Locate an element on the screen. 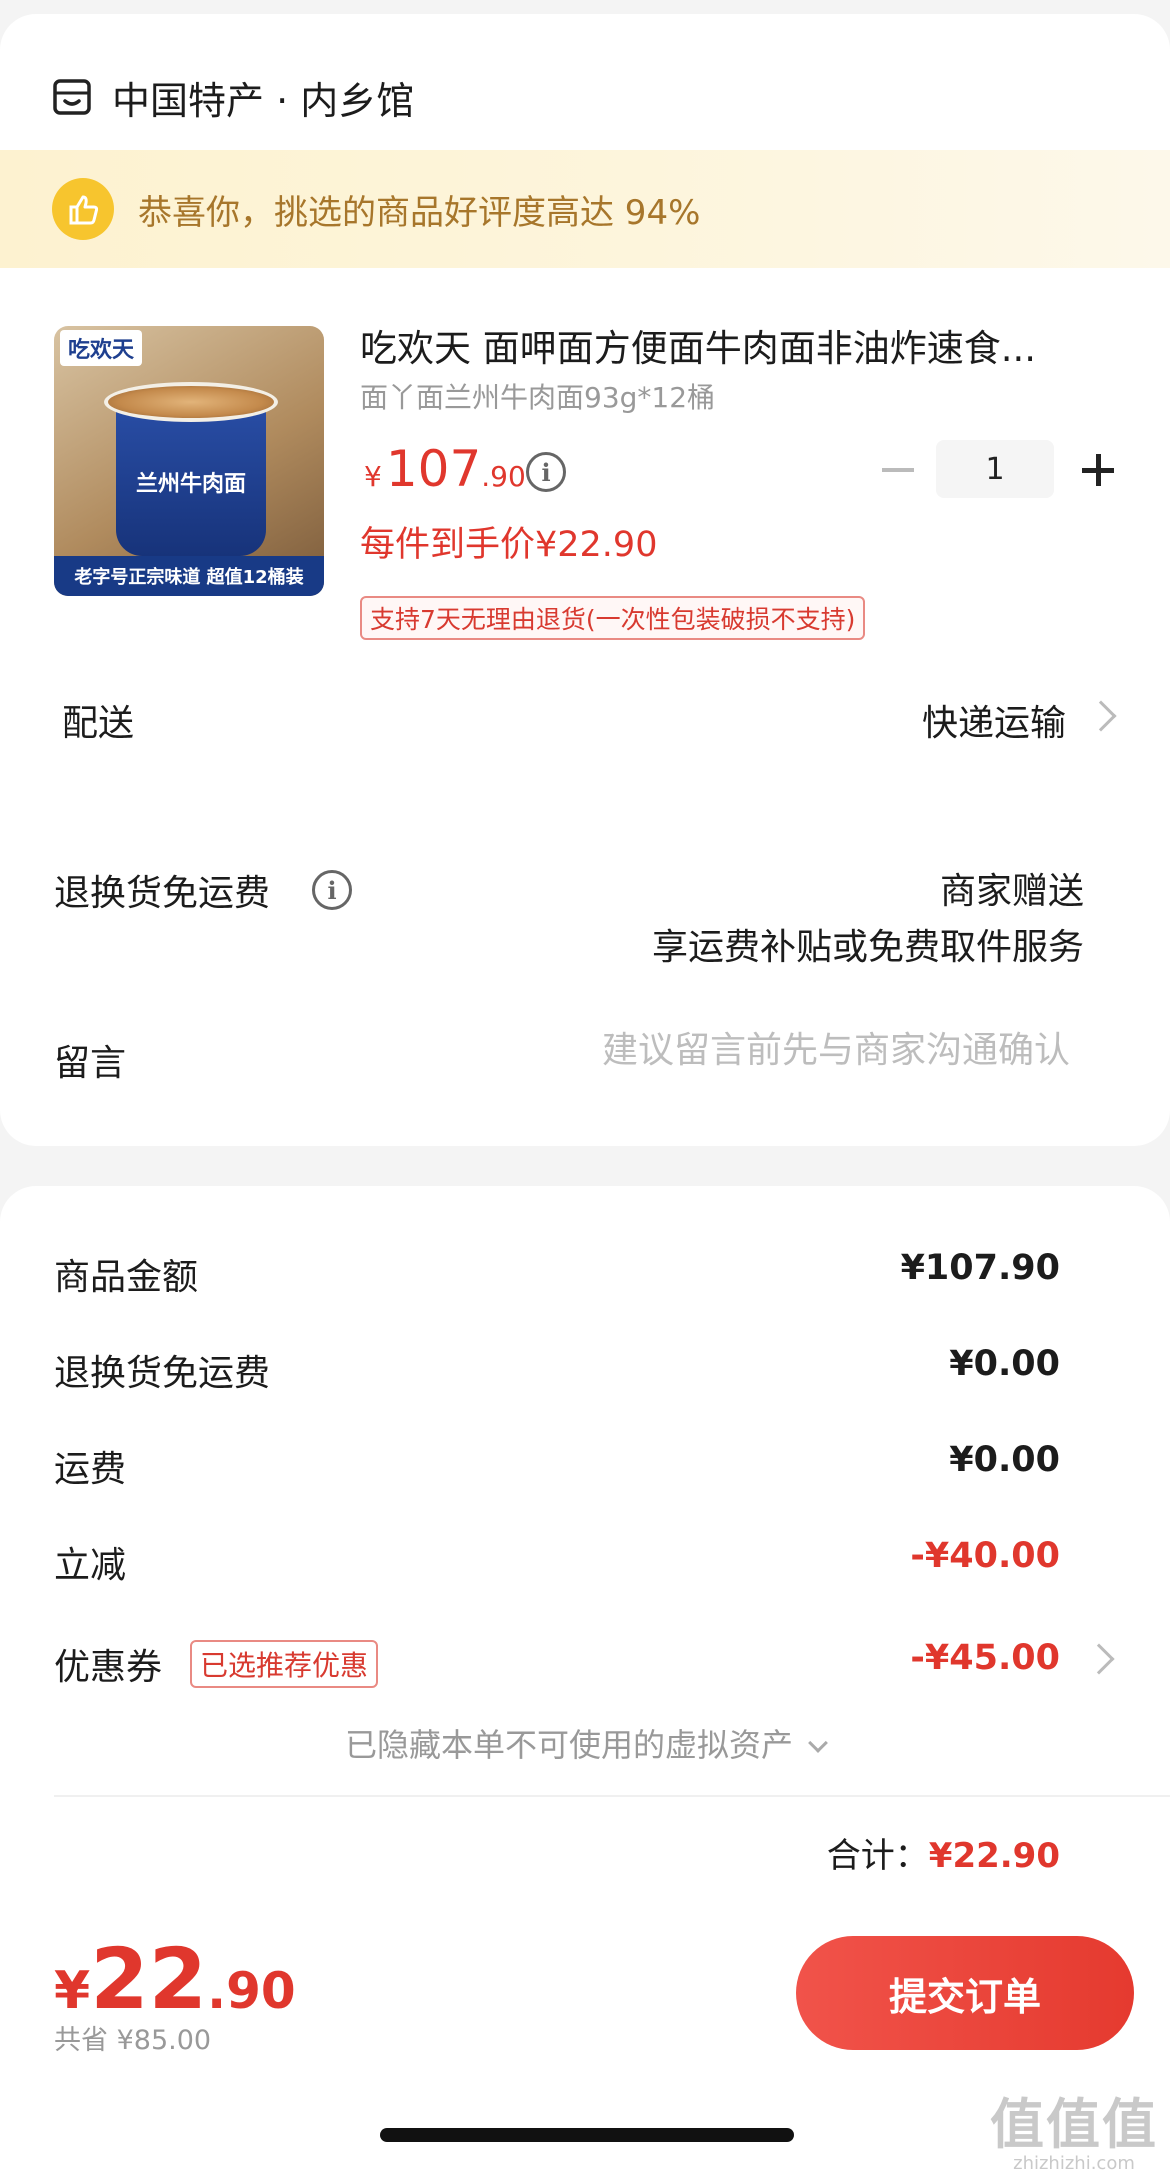 This screenshot has width=1170, height=2171. product-price: ¥ 107 .90 is located at coordinates (445, 469).